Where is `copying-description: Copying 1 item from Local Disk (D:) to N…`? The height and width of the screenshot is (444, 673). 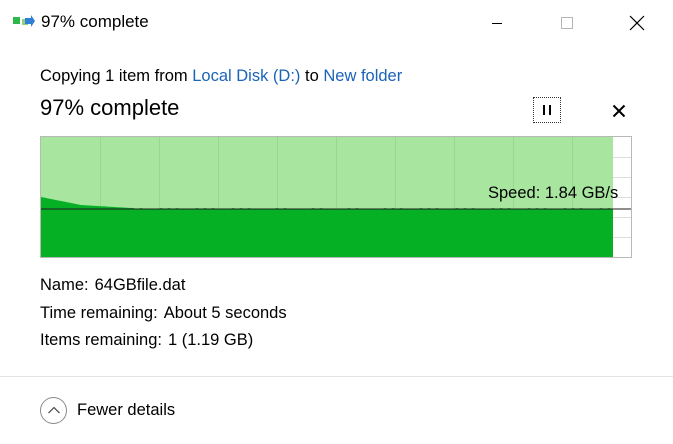
copying-description: Copying 1 item from Local Disk (D:) to N… is located at coordinates (221, 76).